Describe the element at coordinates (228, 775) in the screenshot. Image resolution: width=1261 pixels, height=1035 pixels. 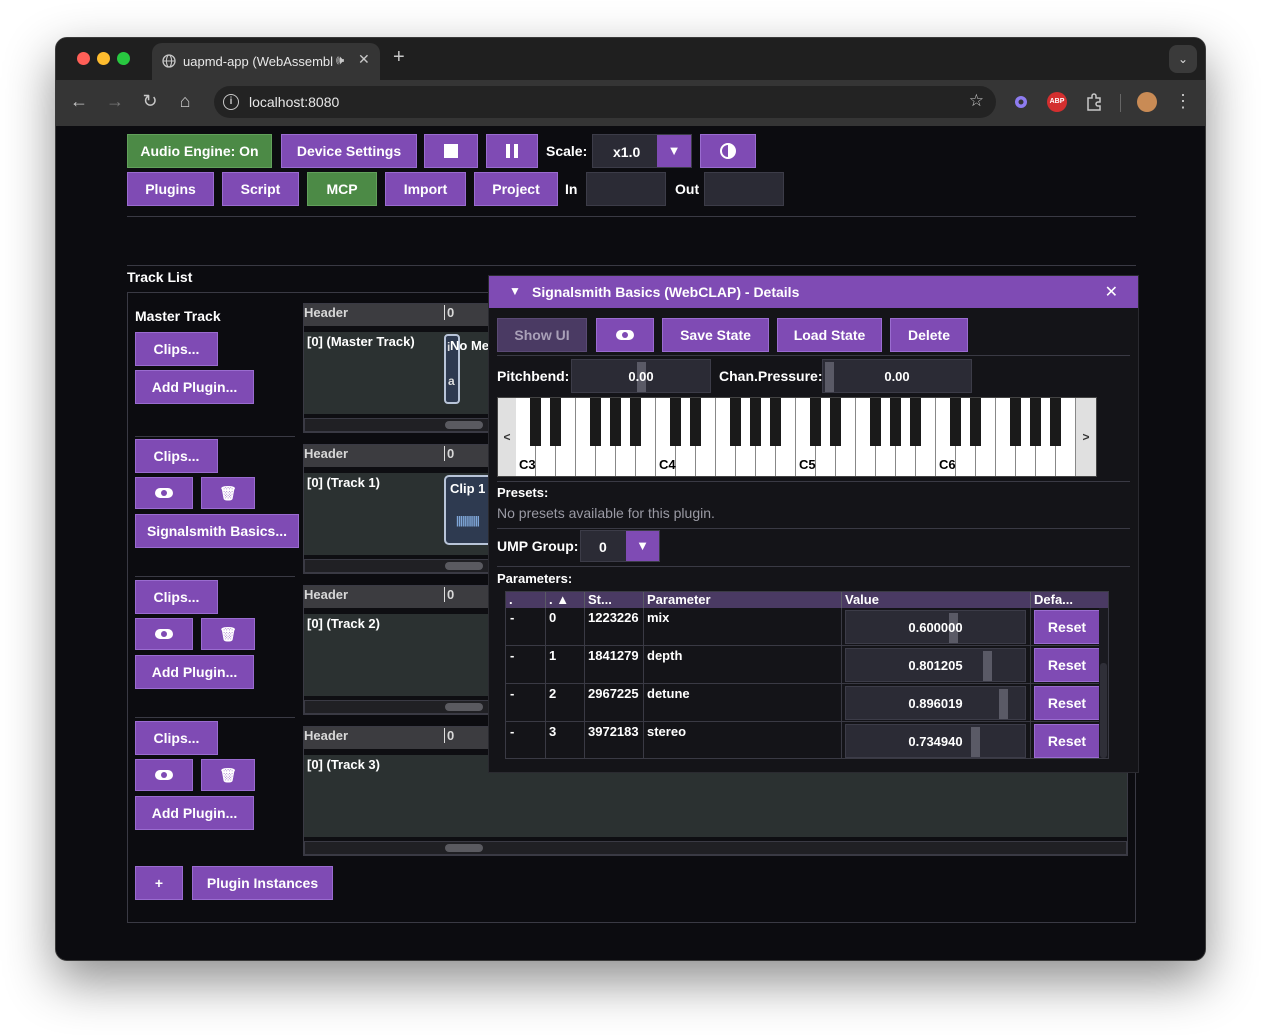
I see `track3-delete-button: 🗑` at that location.